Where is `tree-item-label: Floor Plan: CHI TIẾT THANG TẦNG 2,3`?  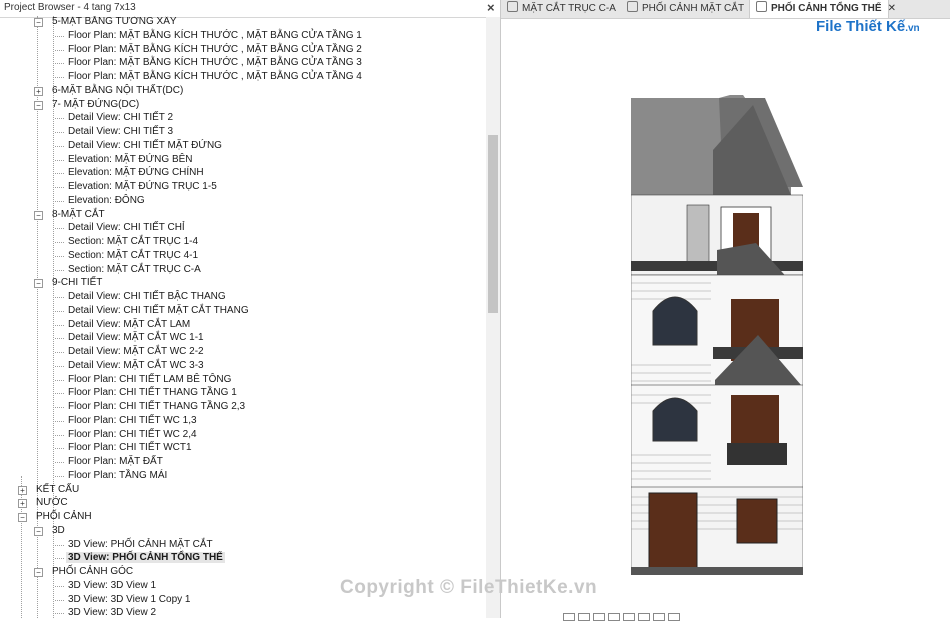
tree-item-label: Floor Plan: CHI TIẾT THANG TẦNG 2,3 is located at coordinates (157, 406).